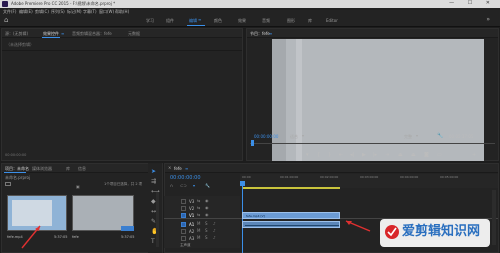 The image size is (500, 253). Describe the element at coordinates (441, 231) in the screenshot. I see `watermark-text: 爱剪辑知识网` at that location.